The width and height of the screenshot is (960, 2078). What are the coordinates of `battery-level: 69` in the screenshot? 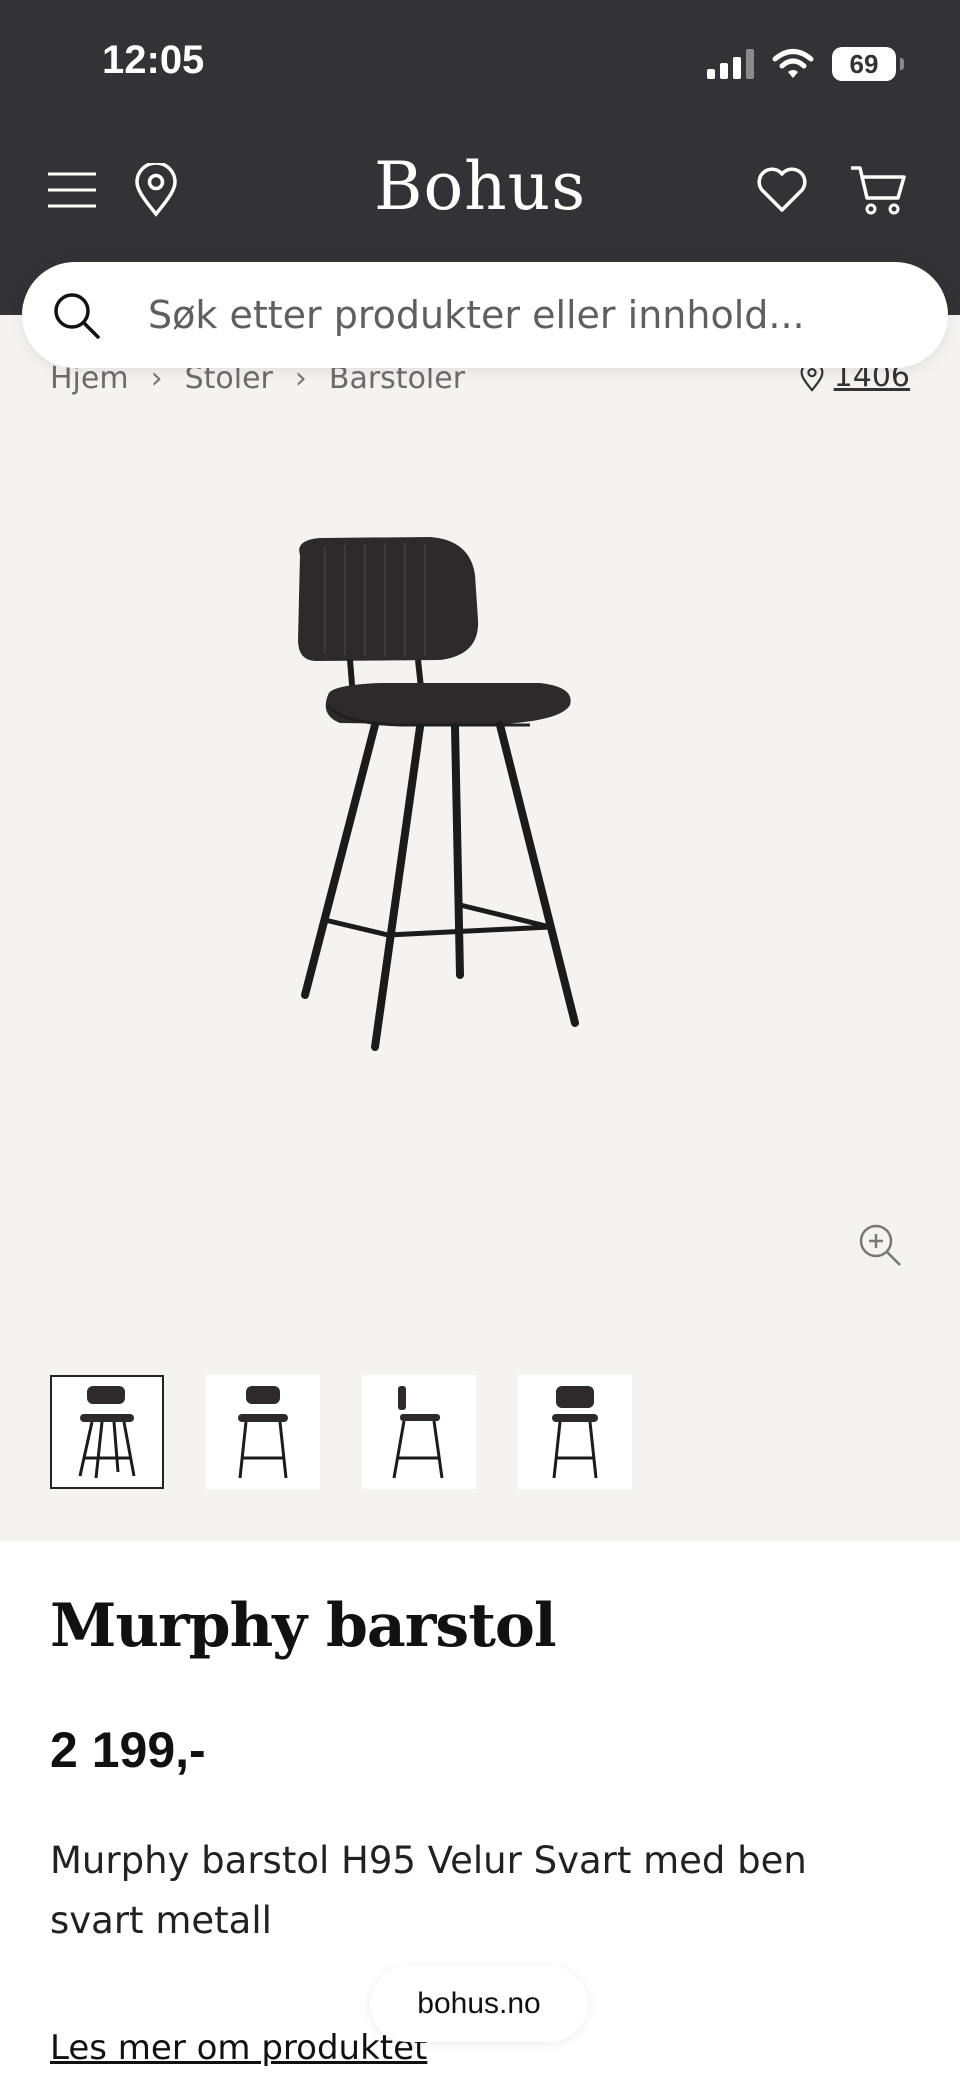 It's located at (864, 63).